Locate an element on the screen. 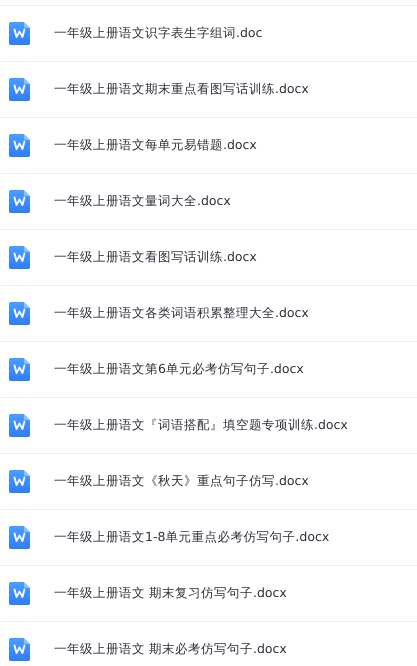 The height and width of the screenshot is (666, 417). file-name: 一年级上册语文量词大全.docx is located at coordinates (142, 201).